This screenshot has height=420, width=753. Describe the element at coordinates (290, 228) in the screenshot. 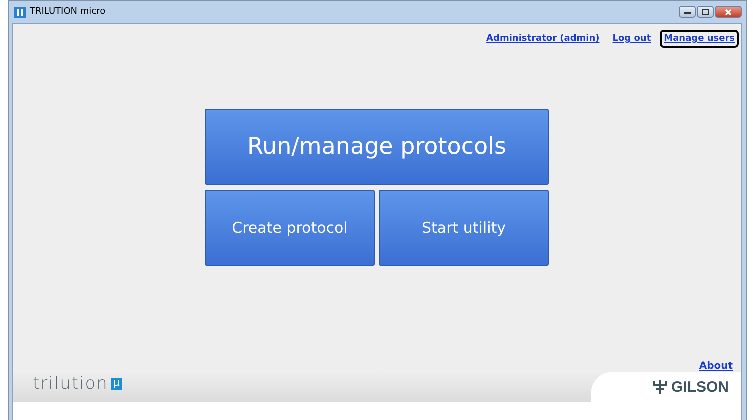

I see `action-button: Create protocol` at that location.